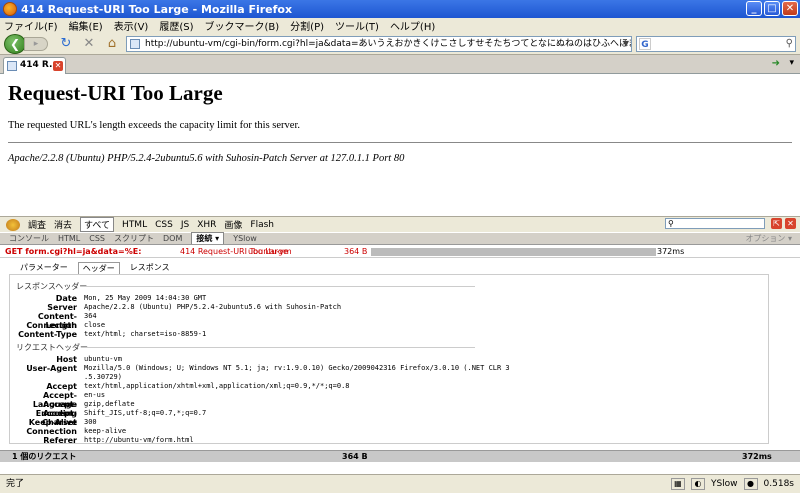 Image resolution: width=800 pixels, height=493 pixels. I want to click on menu-history: 履歴(S), so click(176, 25).